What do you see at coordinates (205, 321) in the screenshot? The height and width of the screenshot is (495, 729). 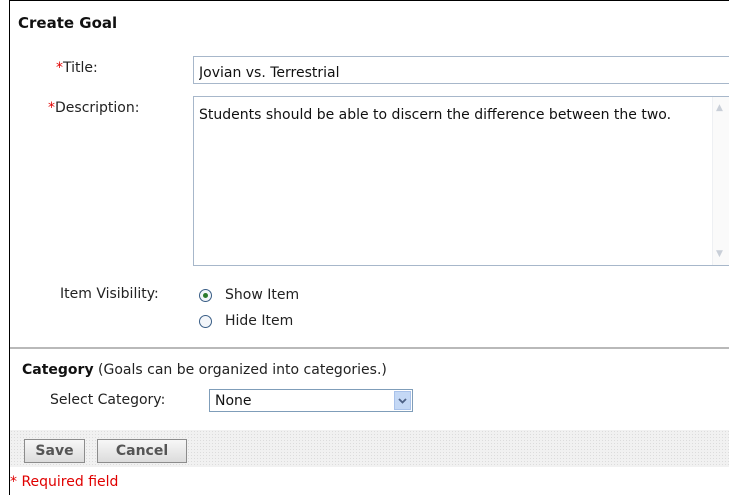 I see `hide-item-radio` at bounding box center [205, 321].